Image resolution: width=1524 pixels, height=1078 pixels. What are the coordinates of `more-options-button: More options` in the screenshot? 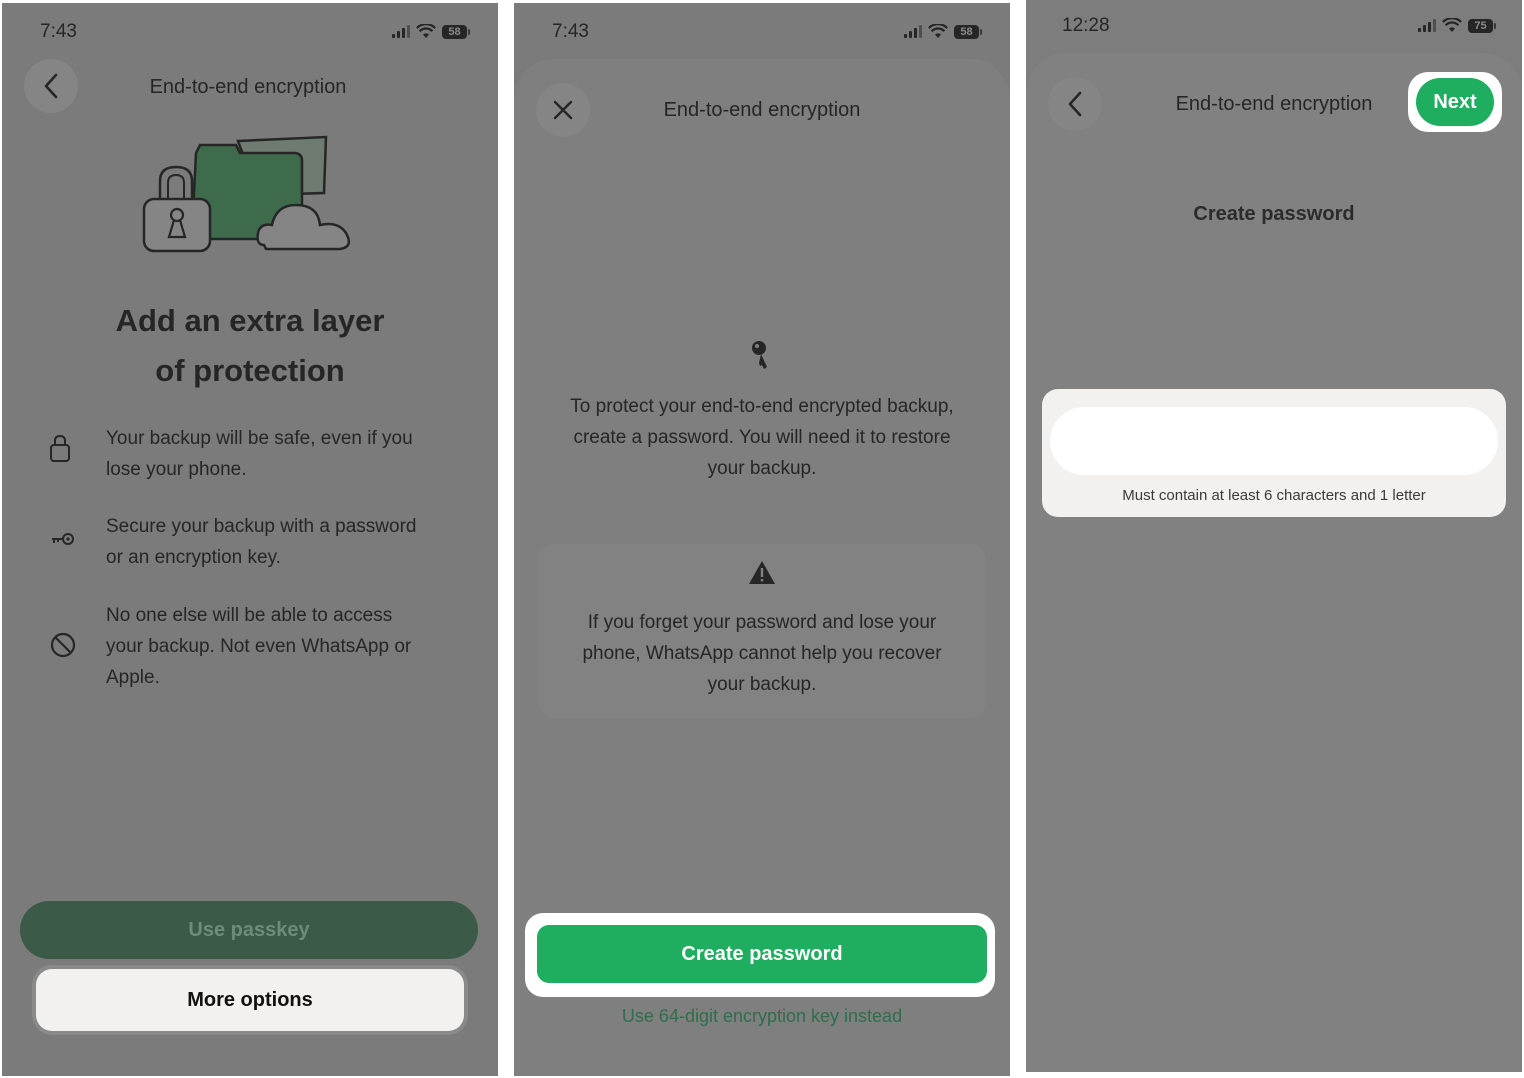 It's located at (250, 1000).